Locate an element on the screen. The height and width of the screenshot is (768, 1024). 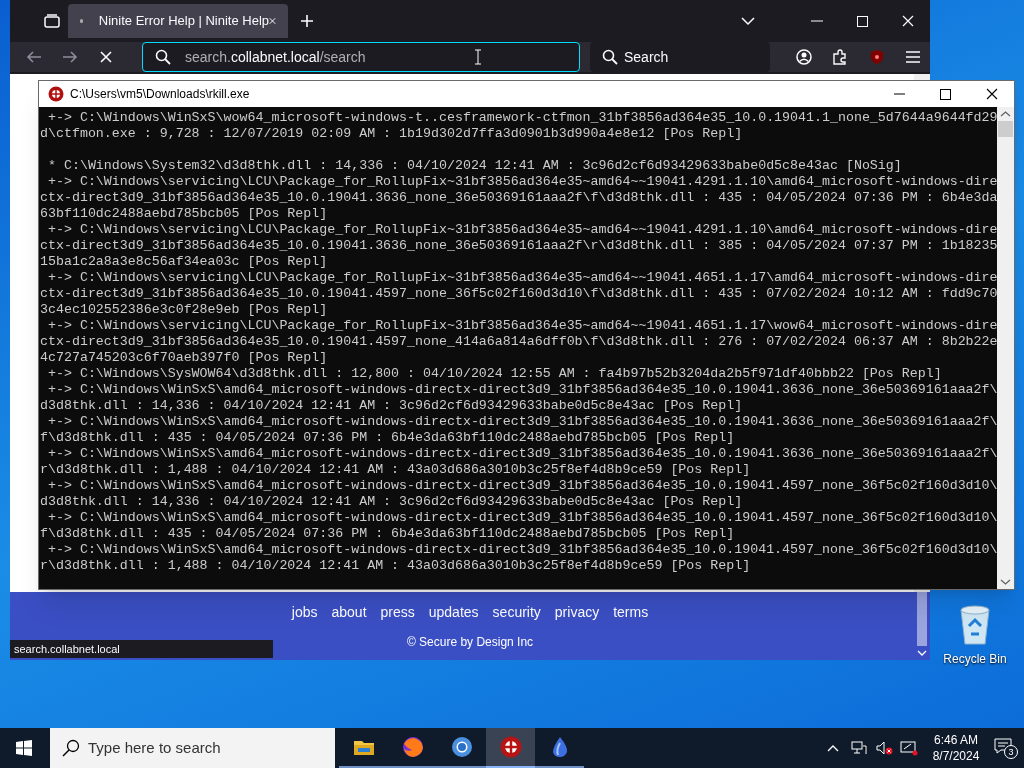
console-line: +-> C:\Windows\WinSxS\wow64_microsoft-windows-t..cesframework-ctfmon_31bf3856ad364e35_10.0.19041.1_none_5d7644a9644fd29 is located at coordinates (521, 118).